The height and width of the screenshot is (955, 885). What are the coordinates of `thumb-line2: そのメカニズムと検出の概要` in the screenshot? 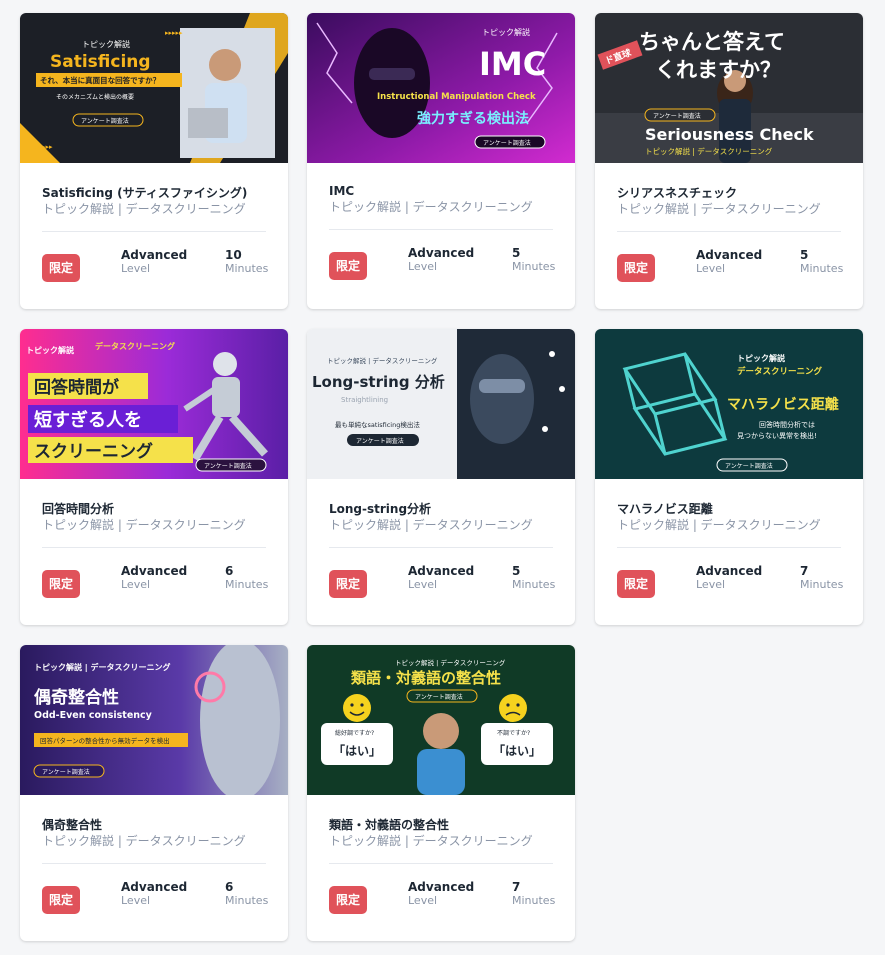 It's located at (95, 97).